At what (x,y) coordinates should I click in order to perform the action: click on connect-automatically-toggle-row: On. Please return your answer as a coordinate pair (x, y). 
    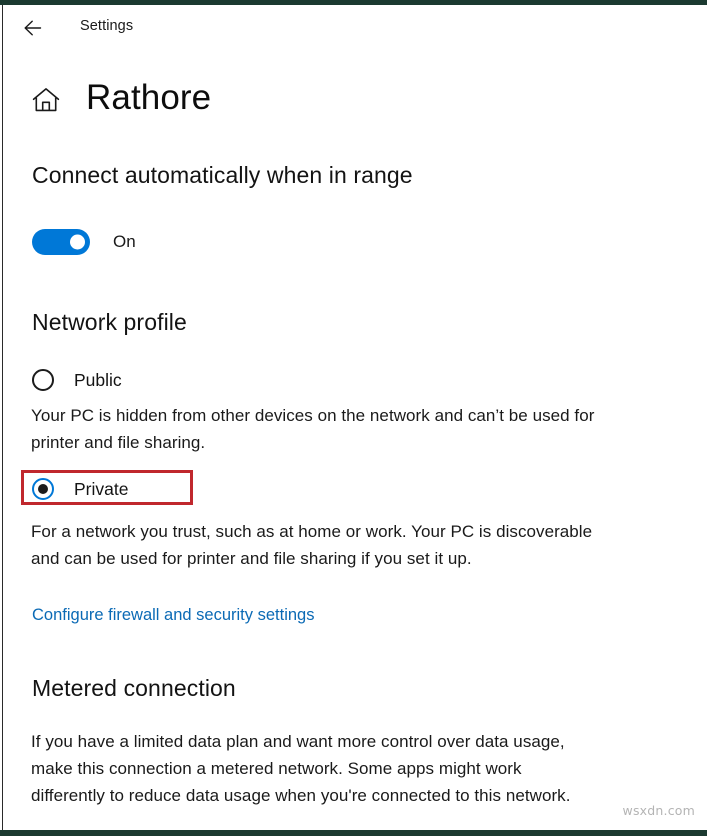
    Looking at the image, I should click on (84, 242).